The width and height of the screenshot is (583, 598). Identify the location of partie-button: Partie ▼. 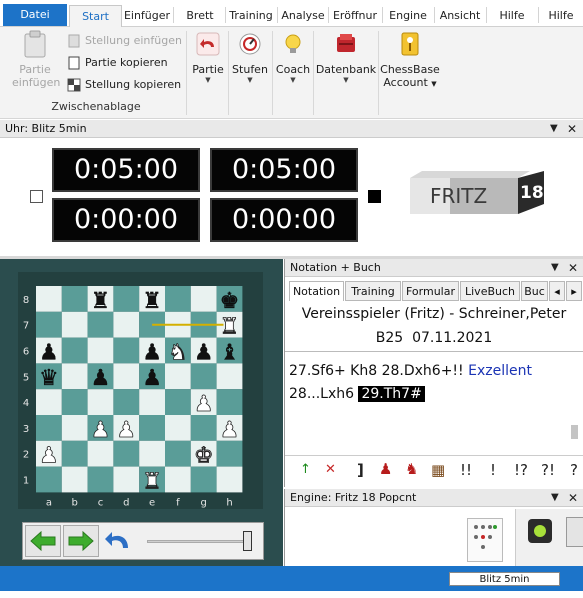
(208, 57).